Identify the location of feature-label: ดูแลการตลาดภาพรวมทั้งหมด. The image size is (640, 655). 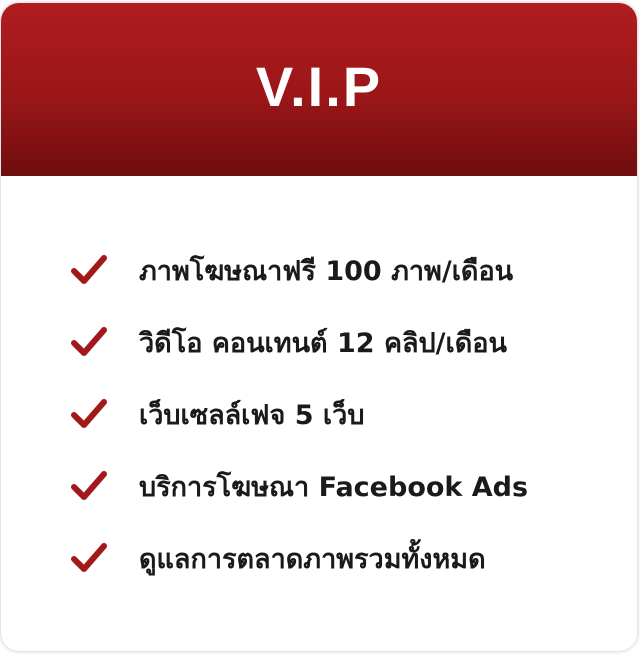
(312, 559).